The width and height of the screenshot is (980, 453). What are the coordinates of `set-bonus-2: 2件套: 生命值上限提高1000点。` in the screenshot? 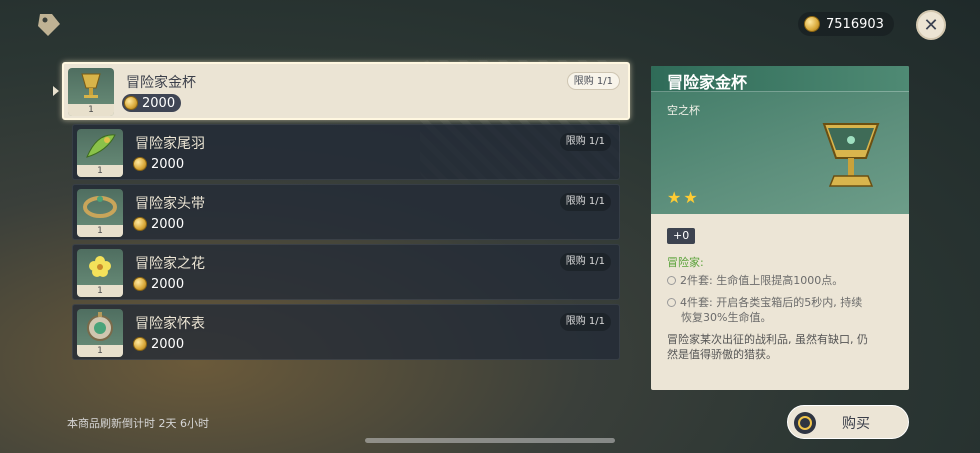 It's located at (785, 280).